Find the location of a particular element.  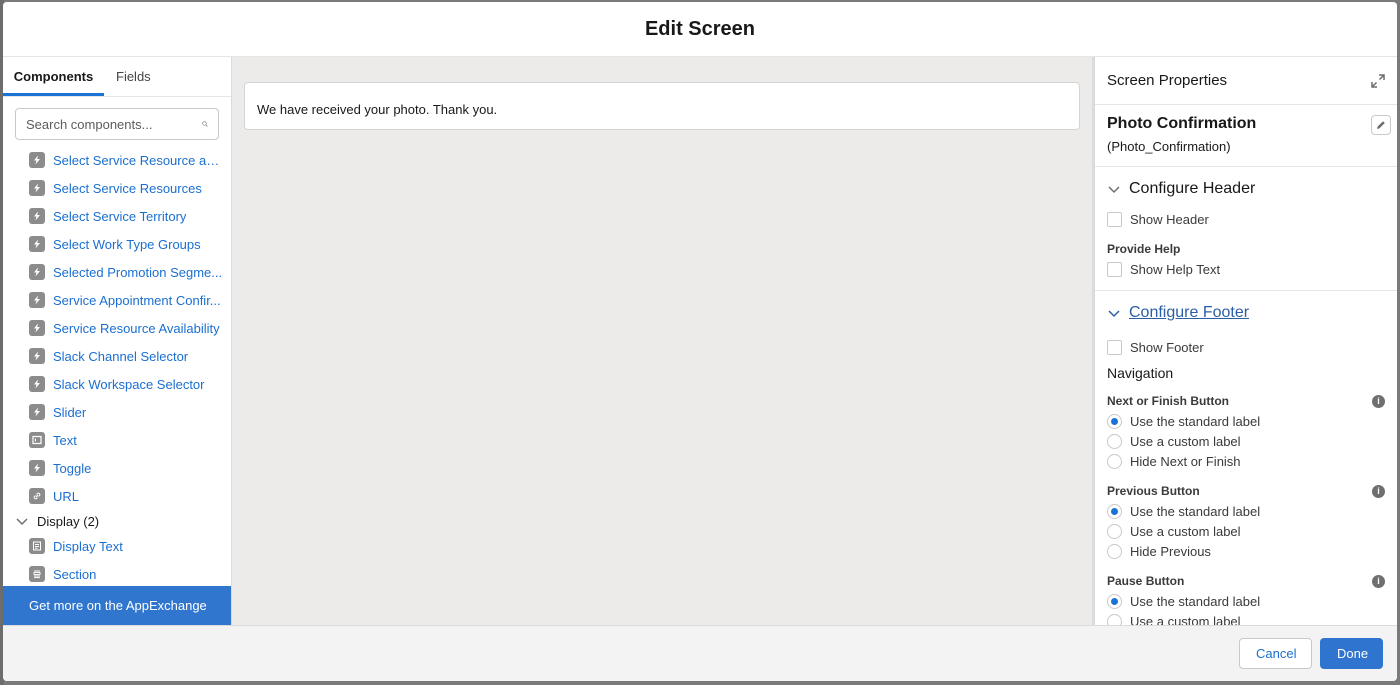

pencil-icon is located at coordinates (1381, 125).